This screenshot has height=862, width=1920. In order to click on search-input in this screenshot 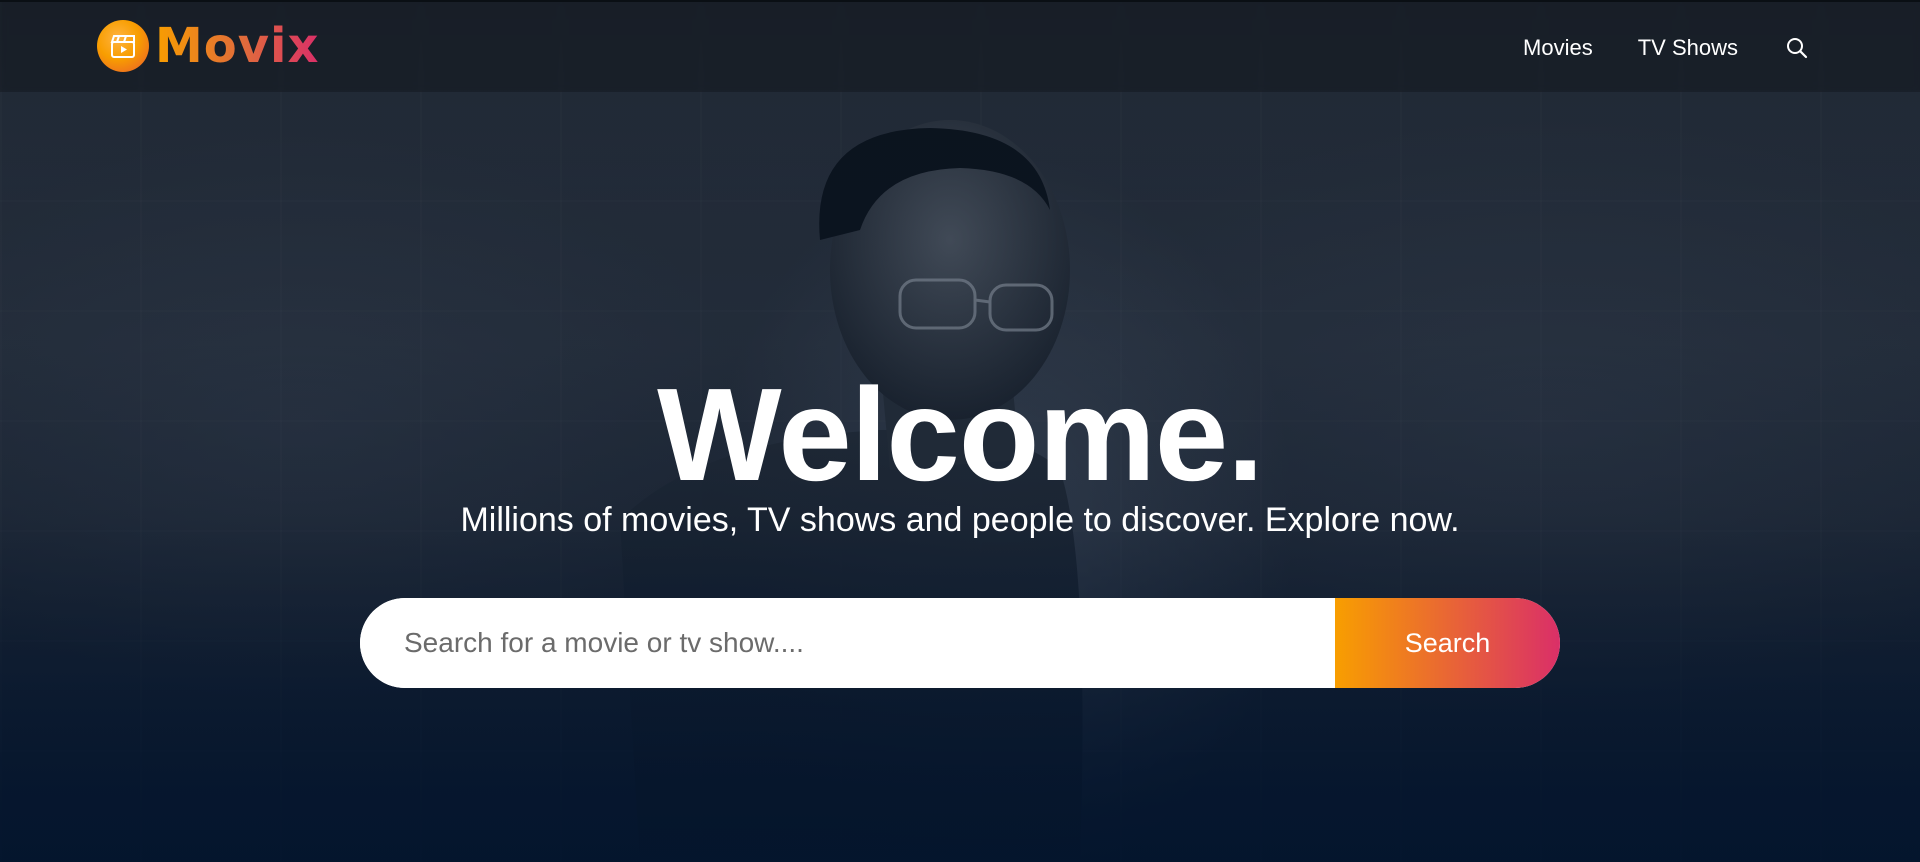, I will do `click(847, 643)`.